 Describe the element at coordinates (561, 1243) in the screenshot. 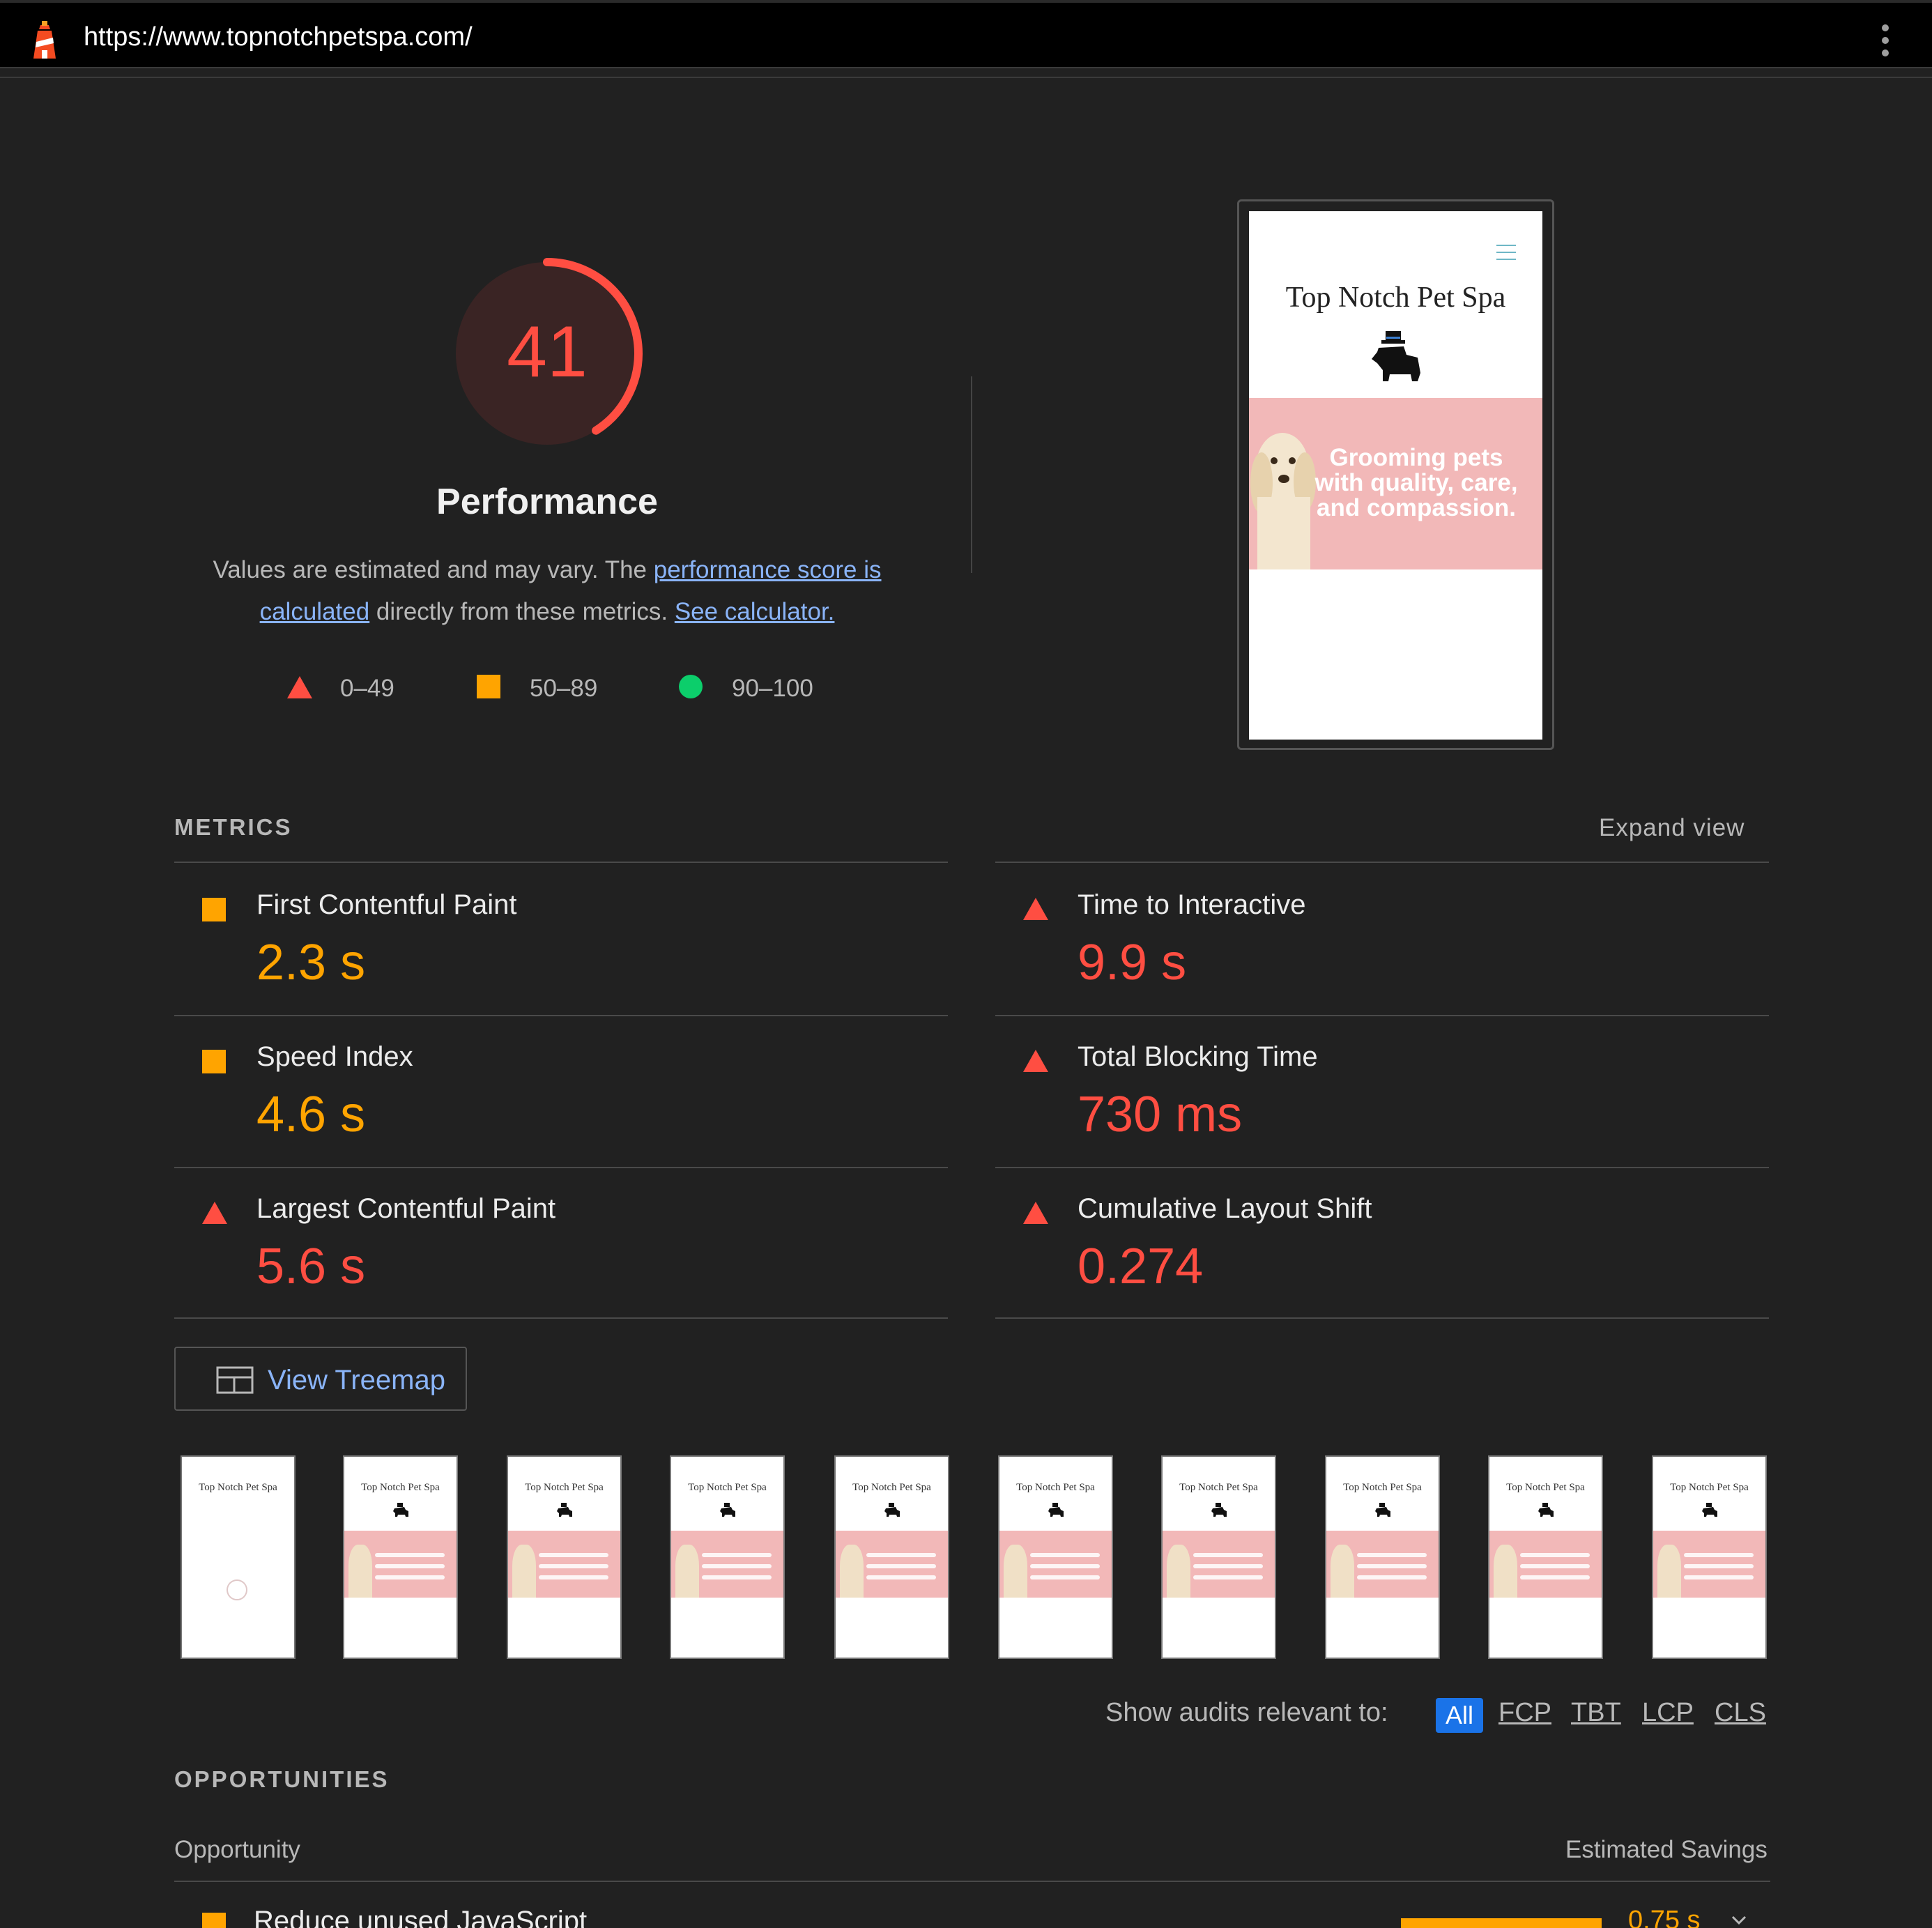

I see `metric-largest-contentful-paint: Largest Contentful Paint 5.6 s` at that location.